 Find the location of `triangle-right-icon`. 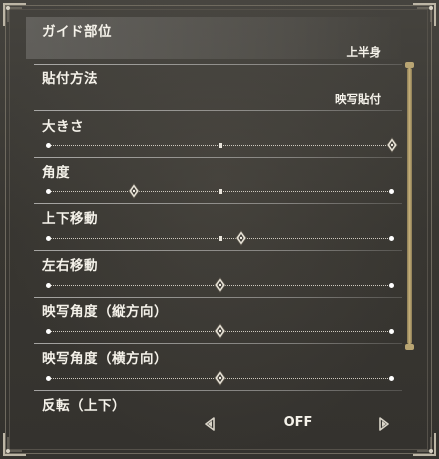

triangle-right-icon is located at coordinates (384, 424).